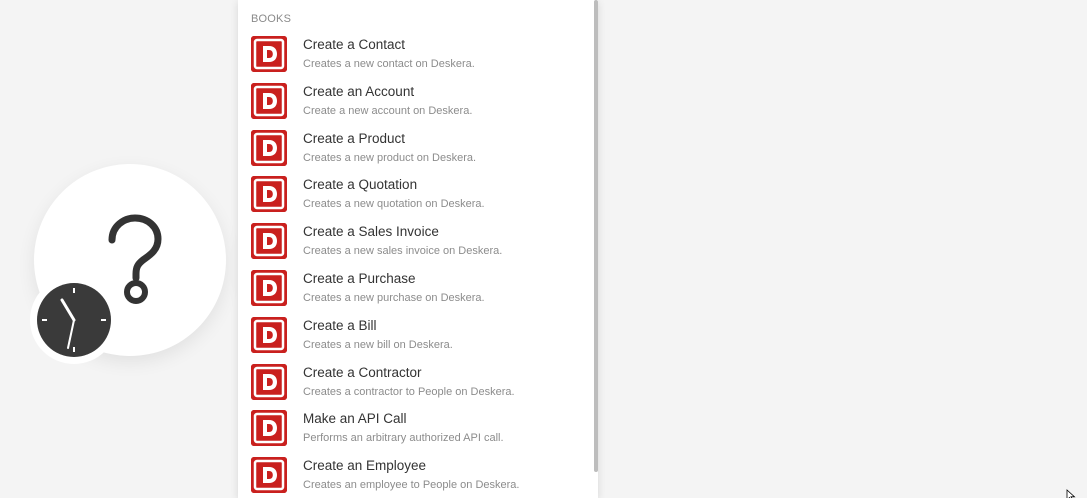 Image resolution: width=1087 pixels, height=498 pixels. What do you see at coordinates (359, 278) in the screenshot?
I see `action-title: Create a Purchase` at bounding box center [359, 278].